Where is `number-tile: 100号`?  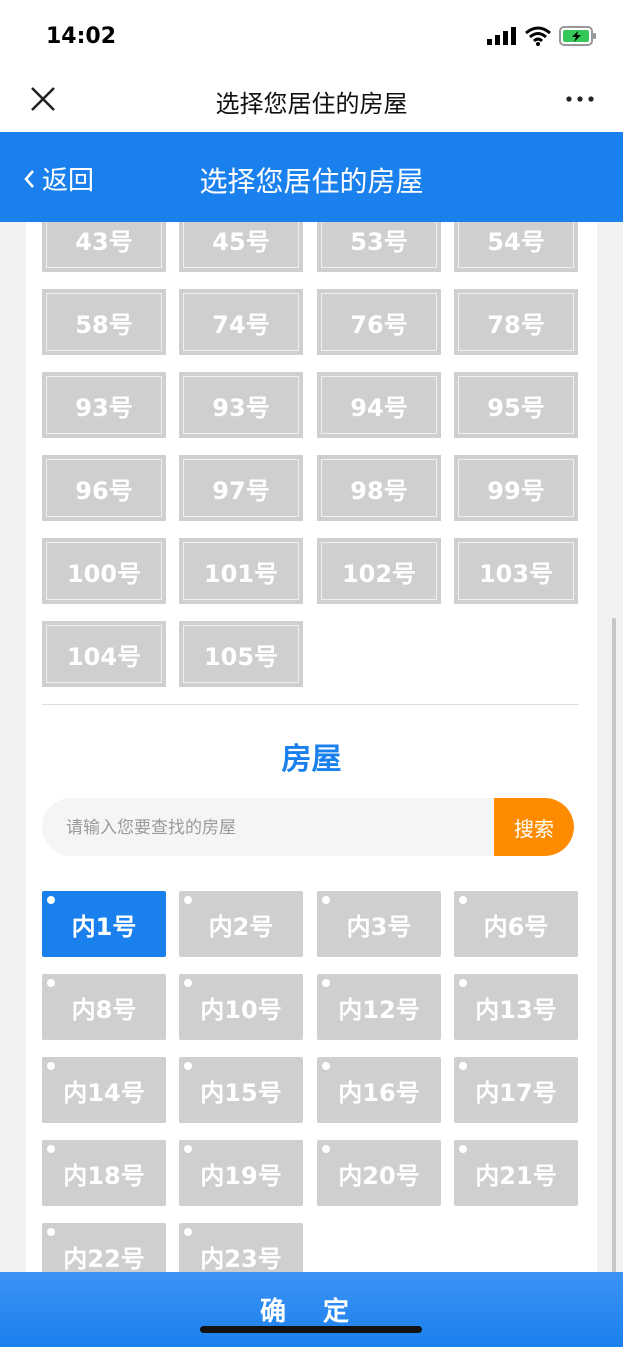
number-tile: 100号 is located at coordinates (104, 571).